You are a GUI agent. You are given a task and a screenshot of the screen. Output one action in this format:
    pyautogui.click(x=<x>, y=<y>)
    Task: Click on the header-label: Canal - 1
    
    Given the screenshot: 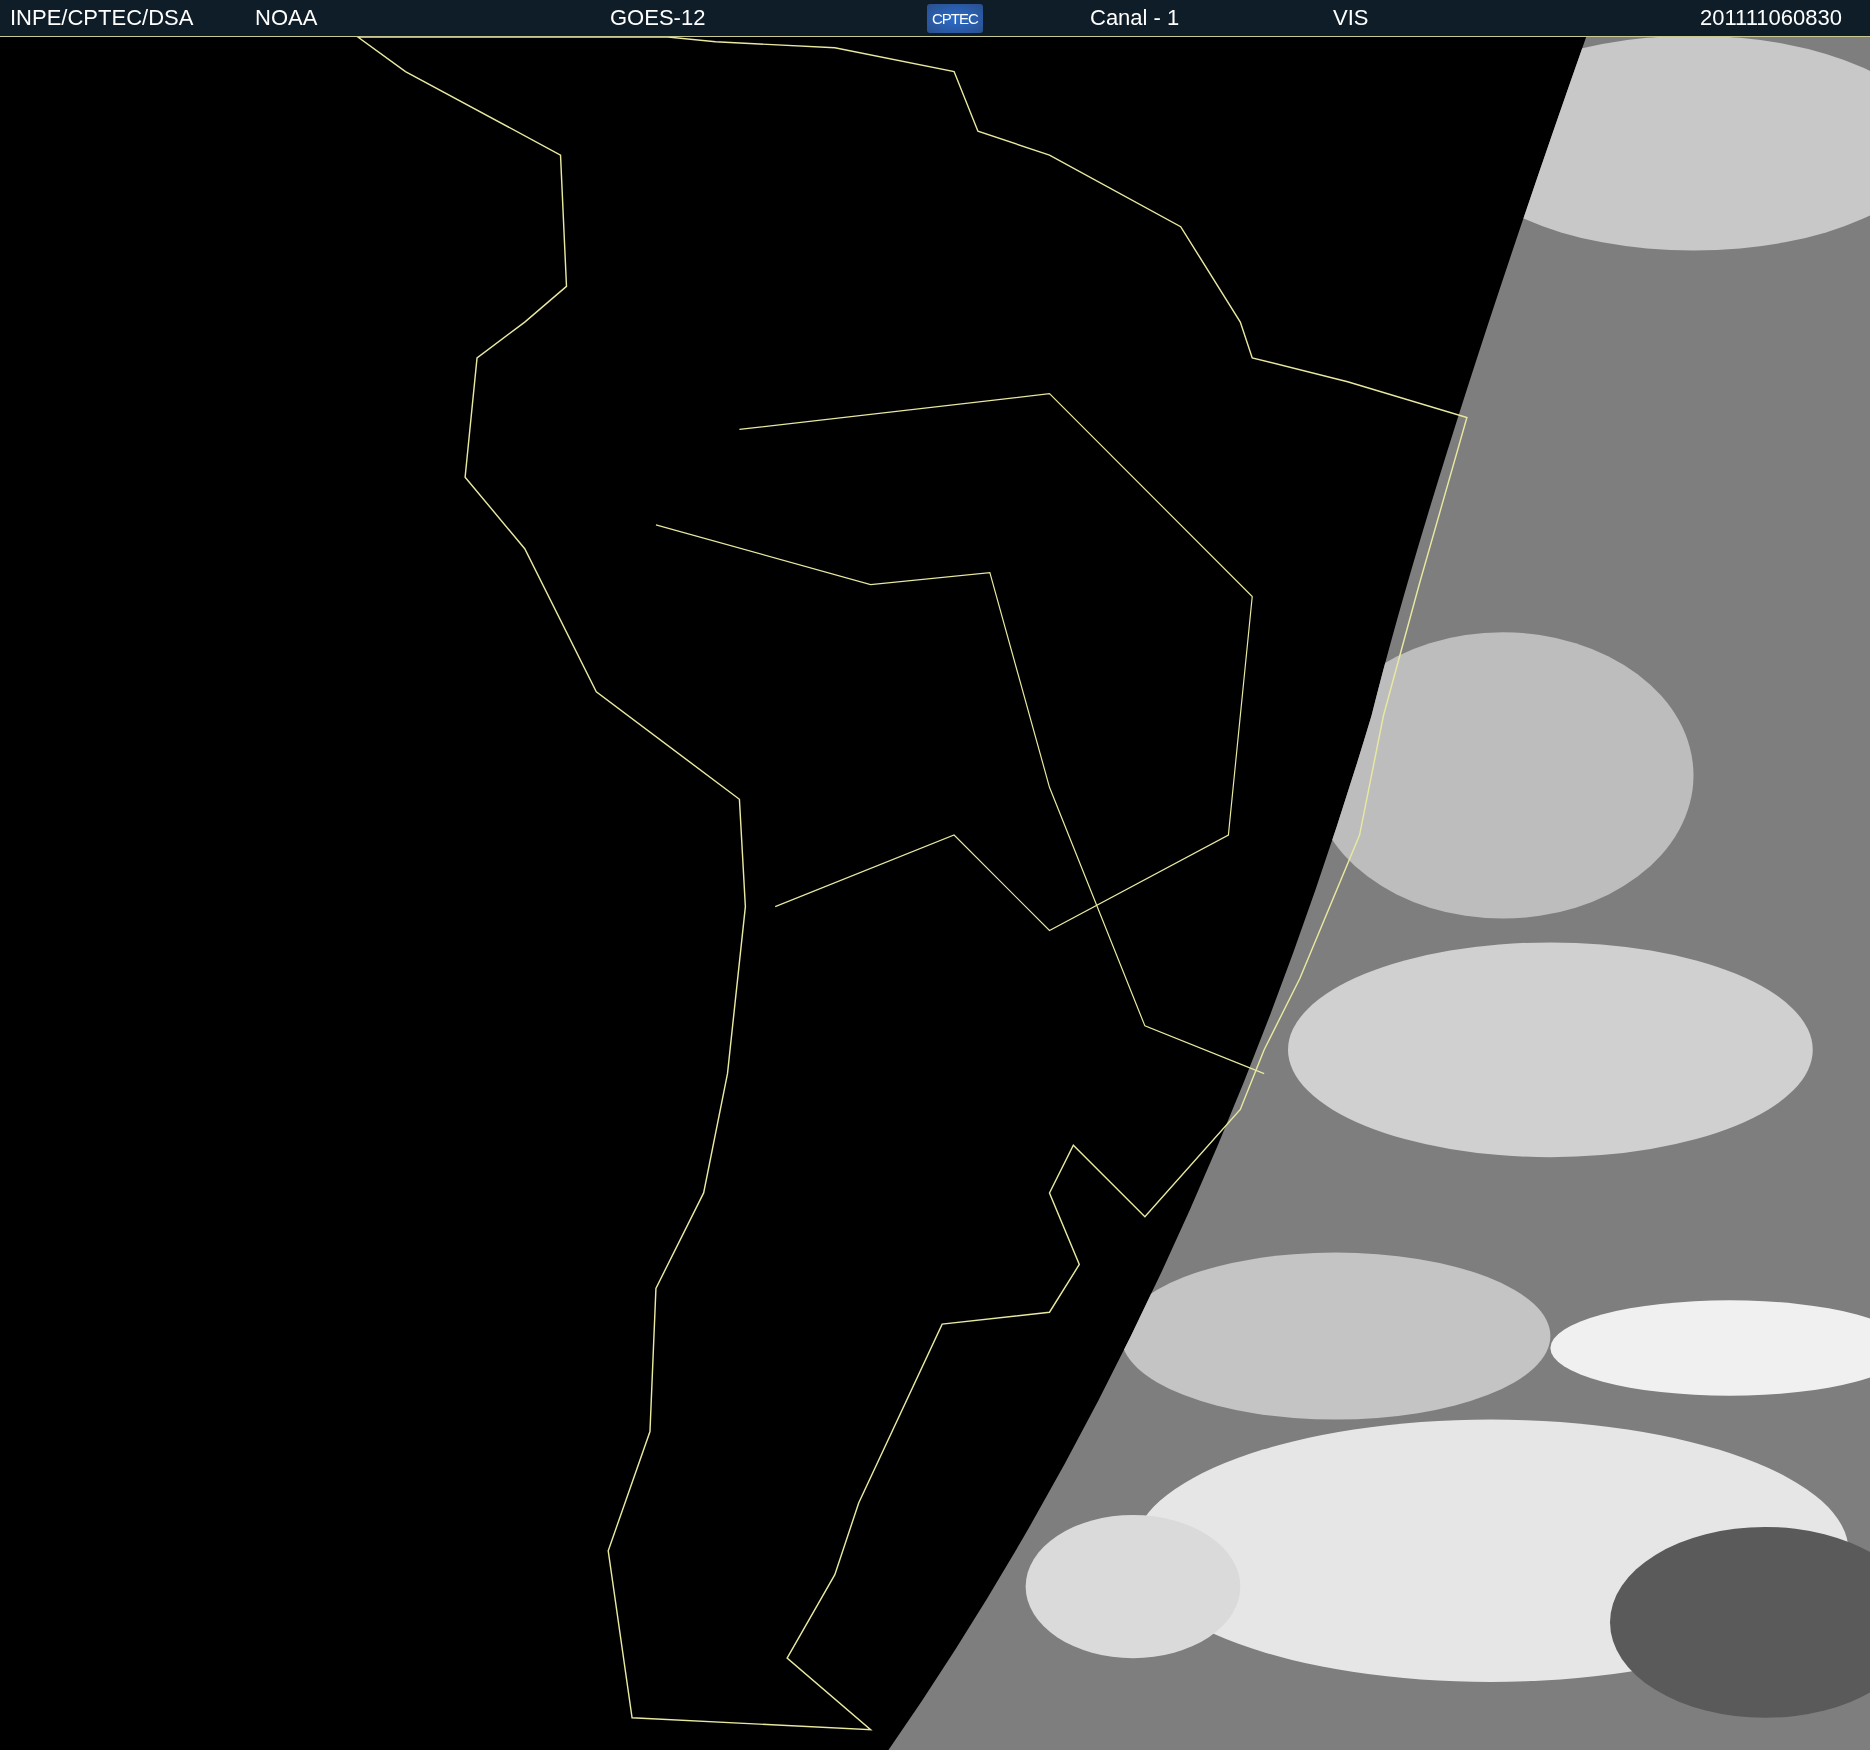 What is the action you would take?
    pyautogui.click(x=1135, y=18)
    